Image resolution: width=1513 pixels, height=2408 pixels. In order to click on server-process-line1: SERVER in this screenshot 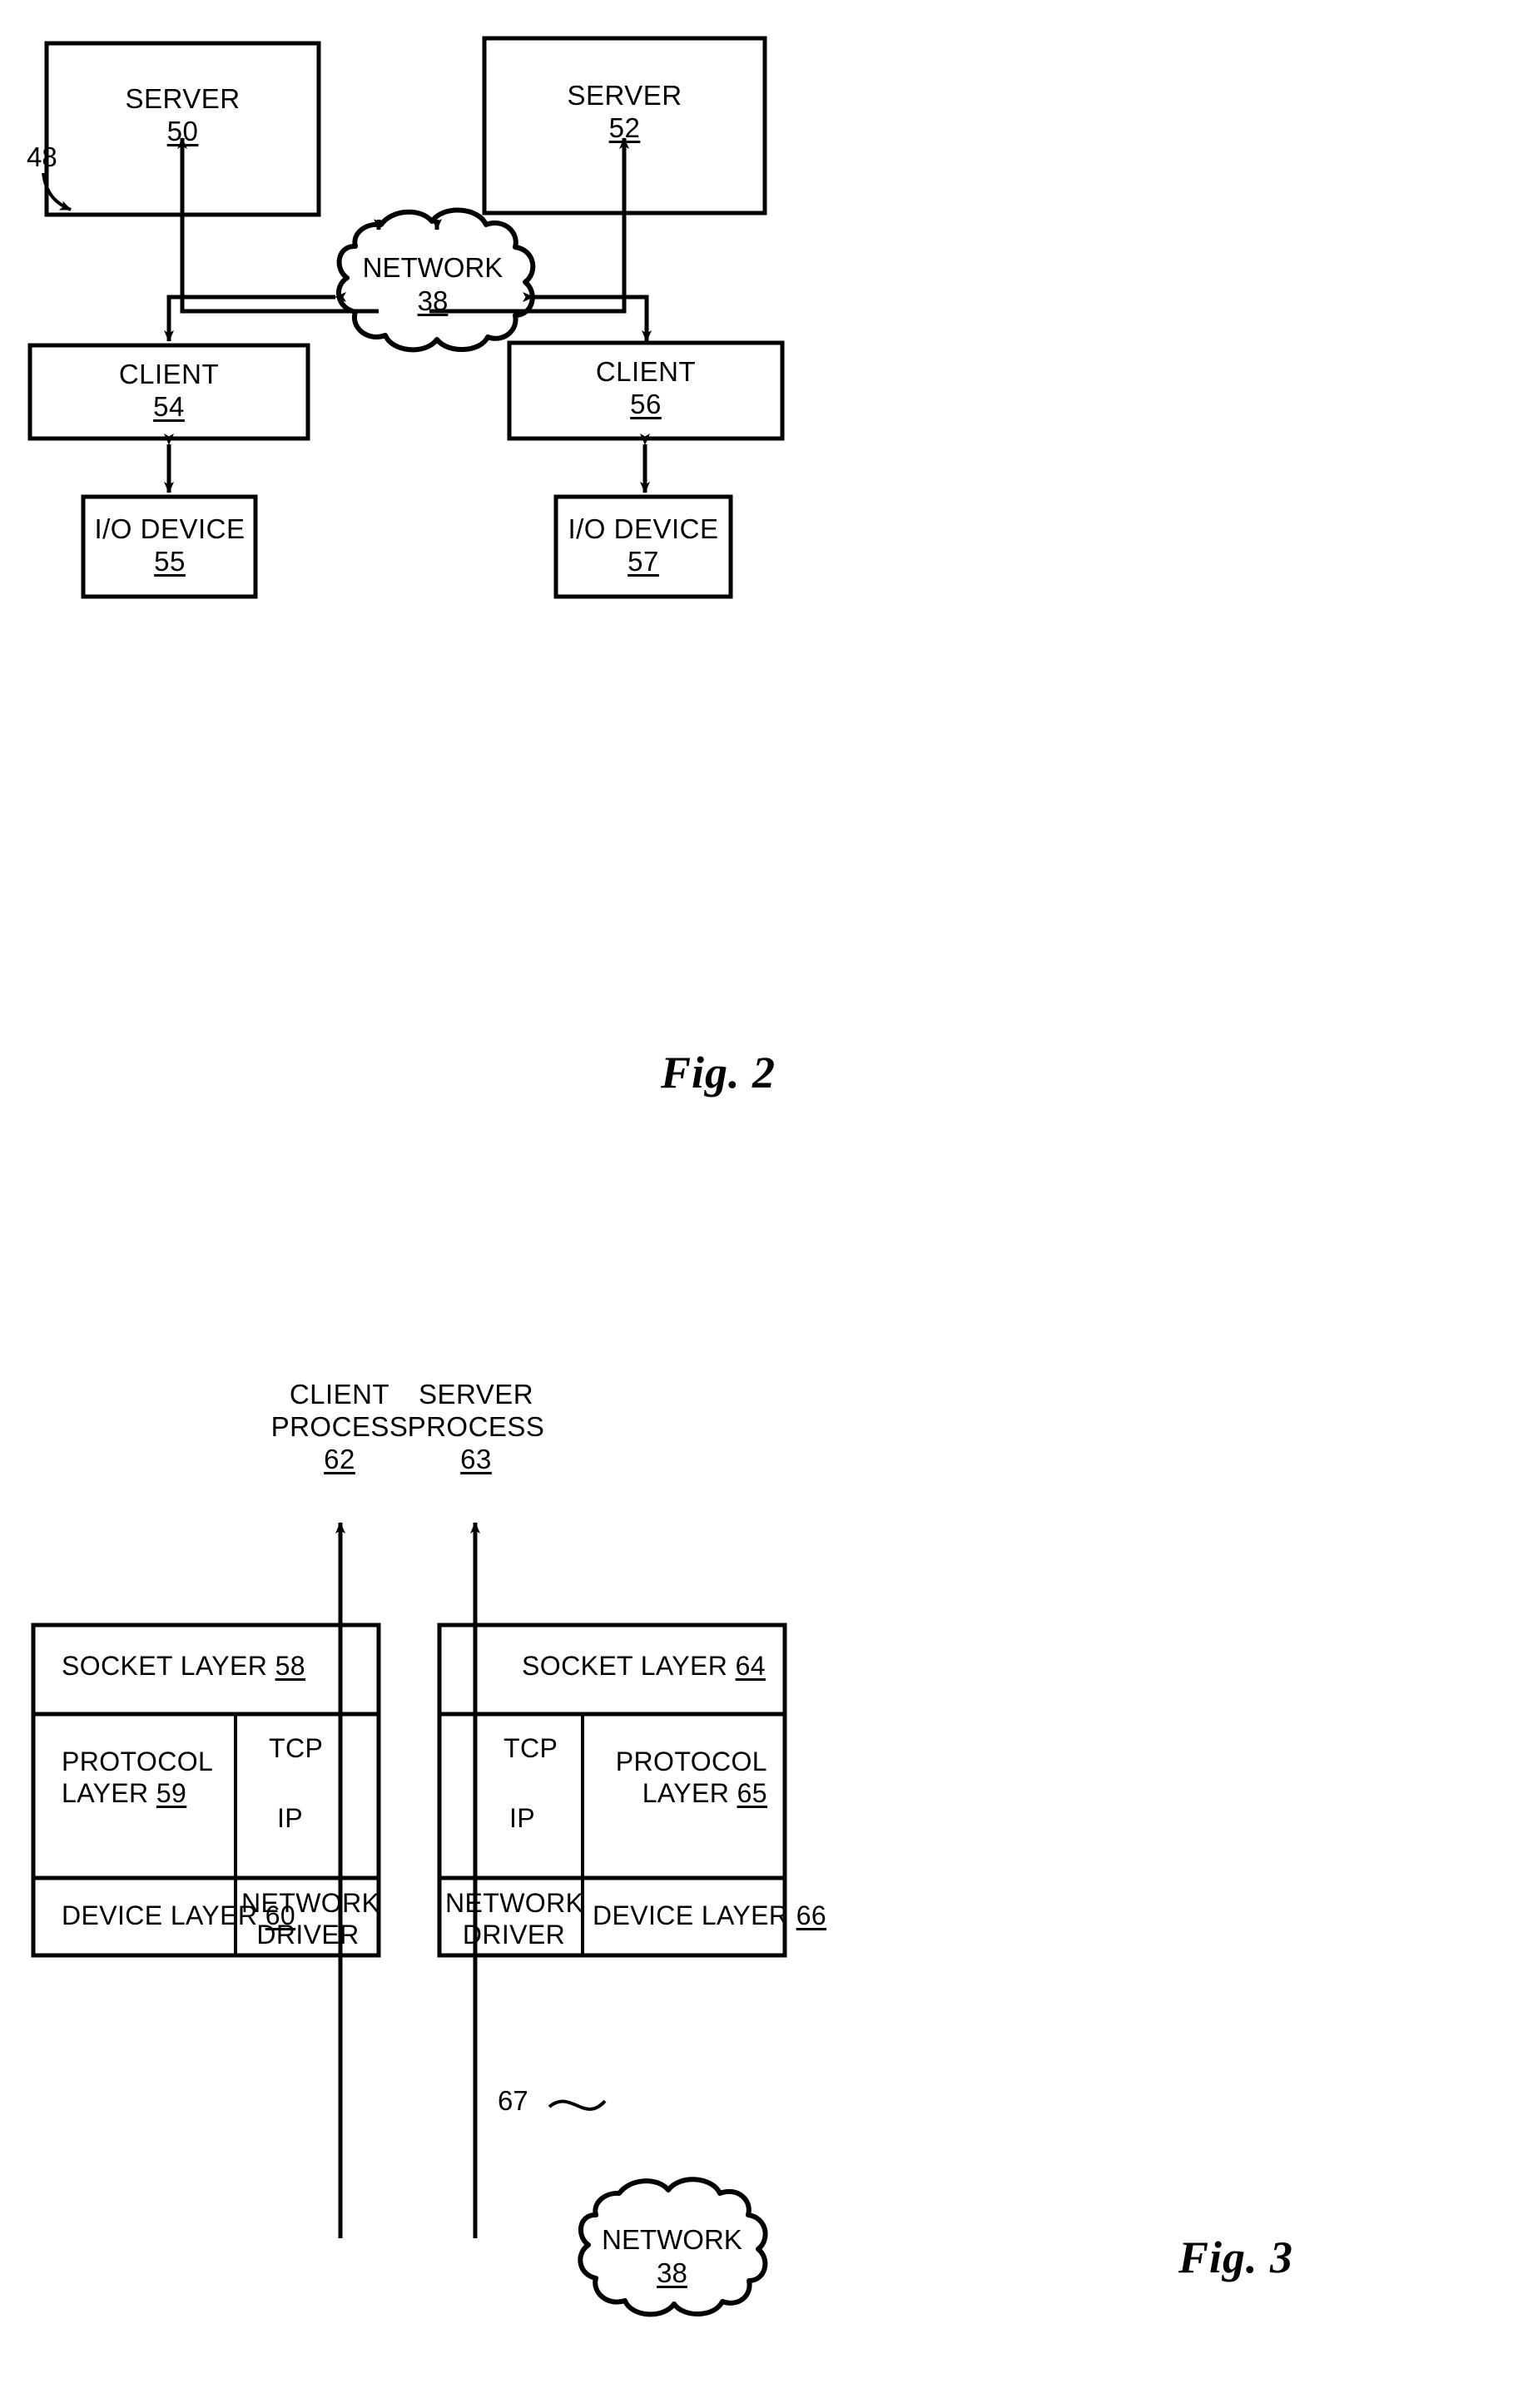, I will do `click(476, 1395)`.